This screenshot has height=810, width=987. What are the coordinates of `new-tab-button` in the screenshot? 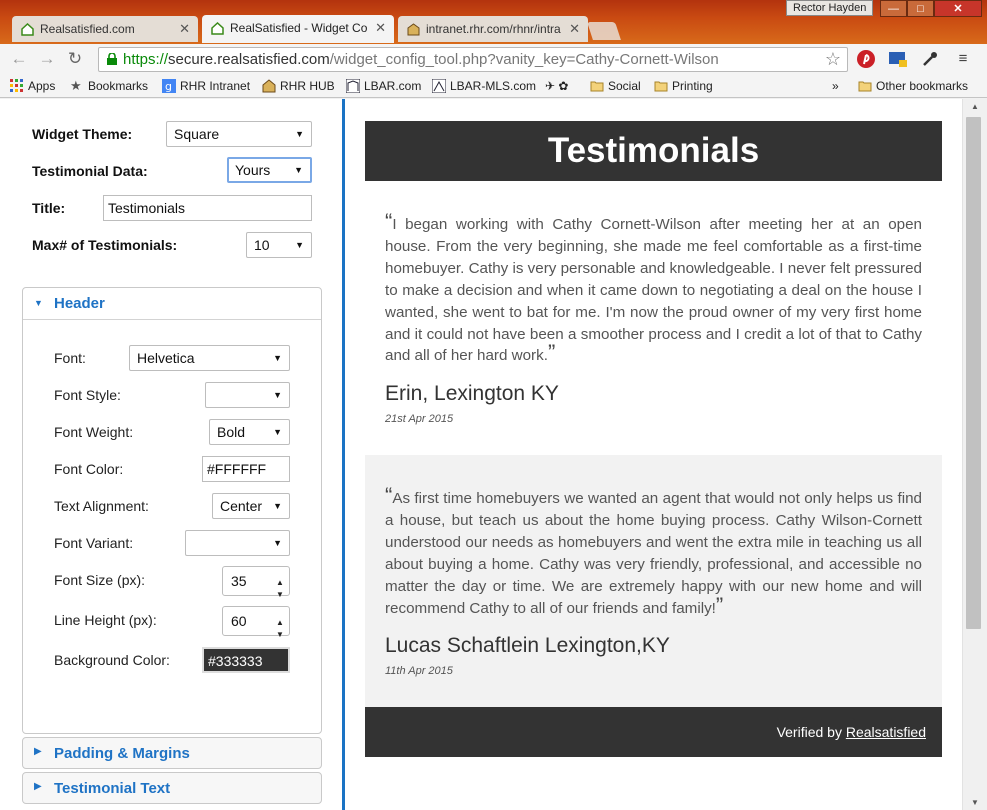 It's located at (604, 31).